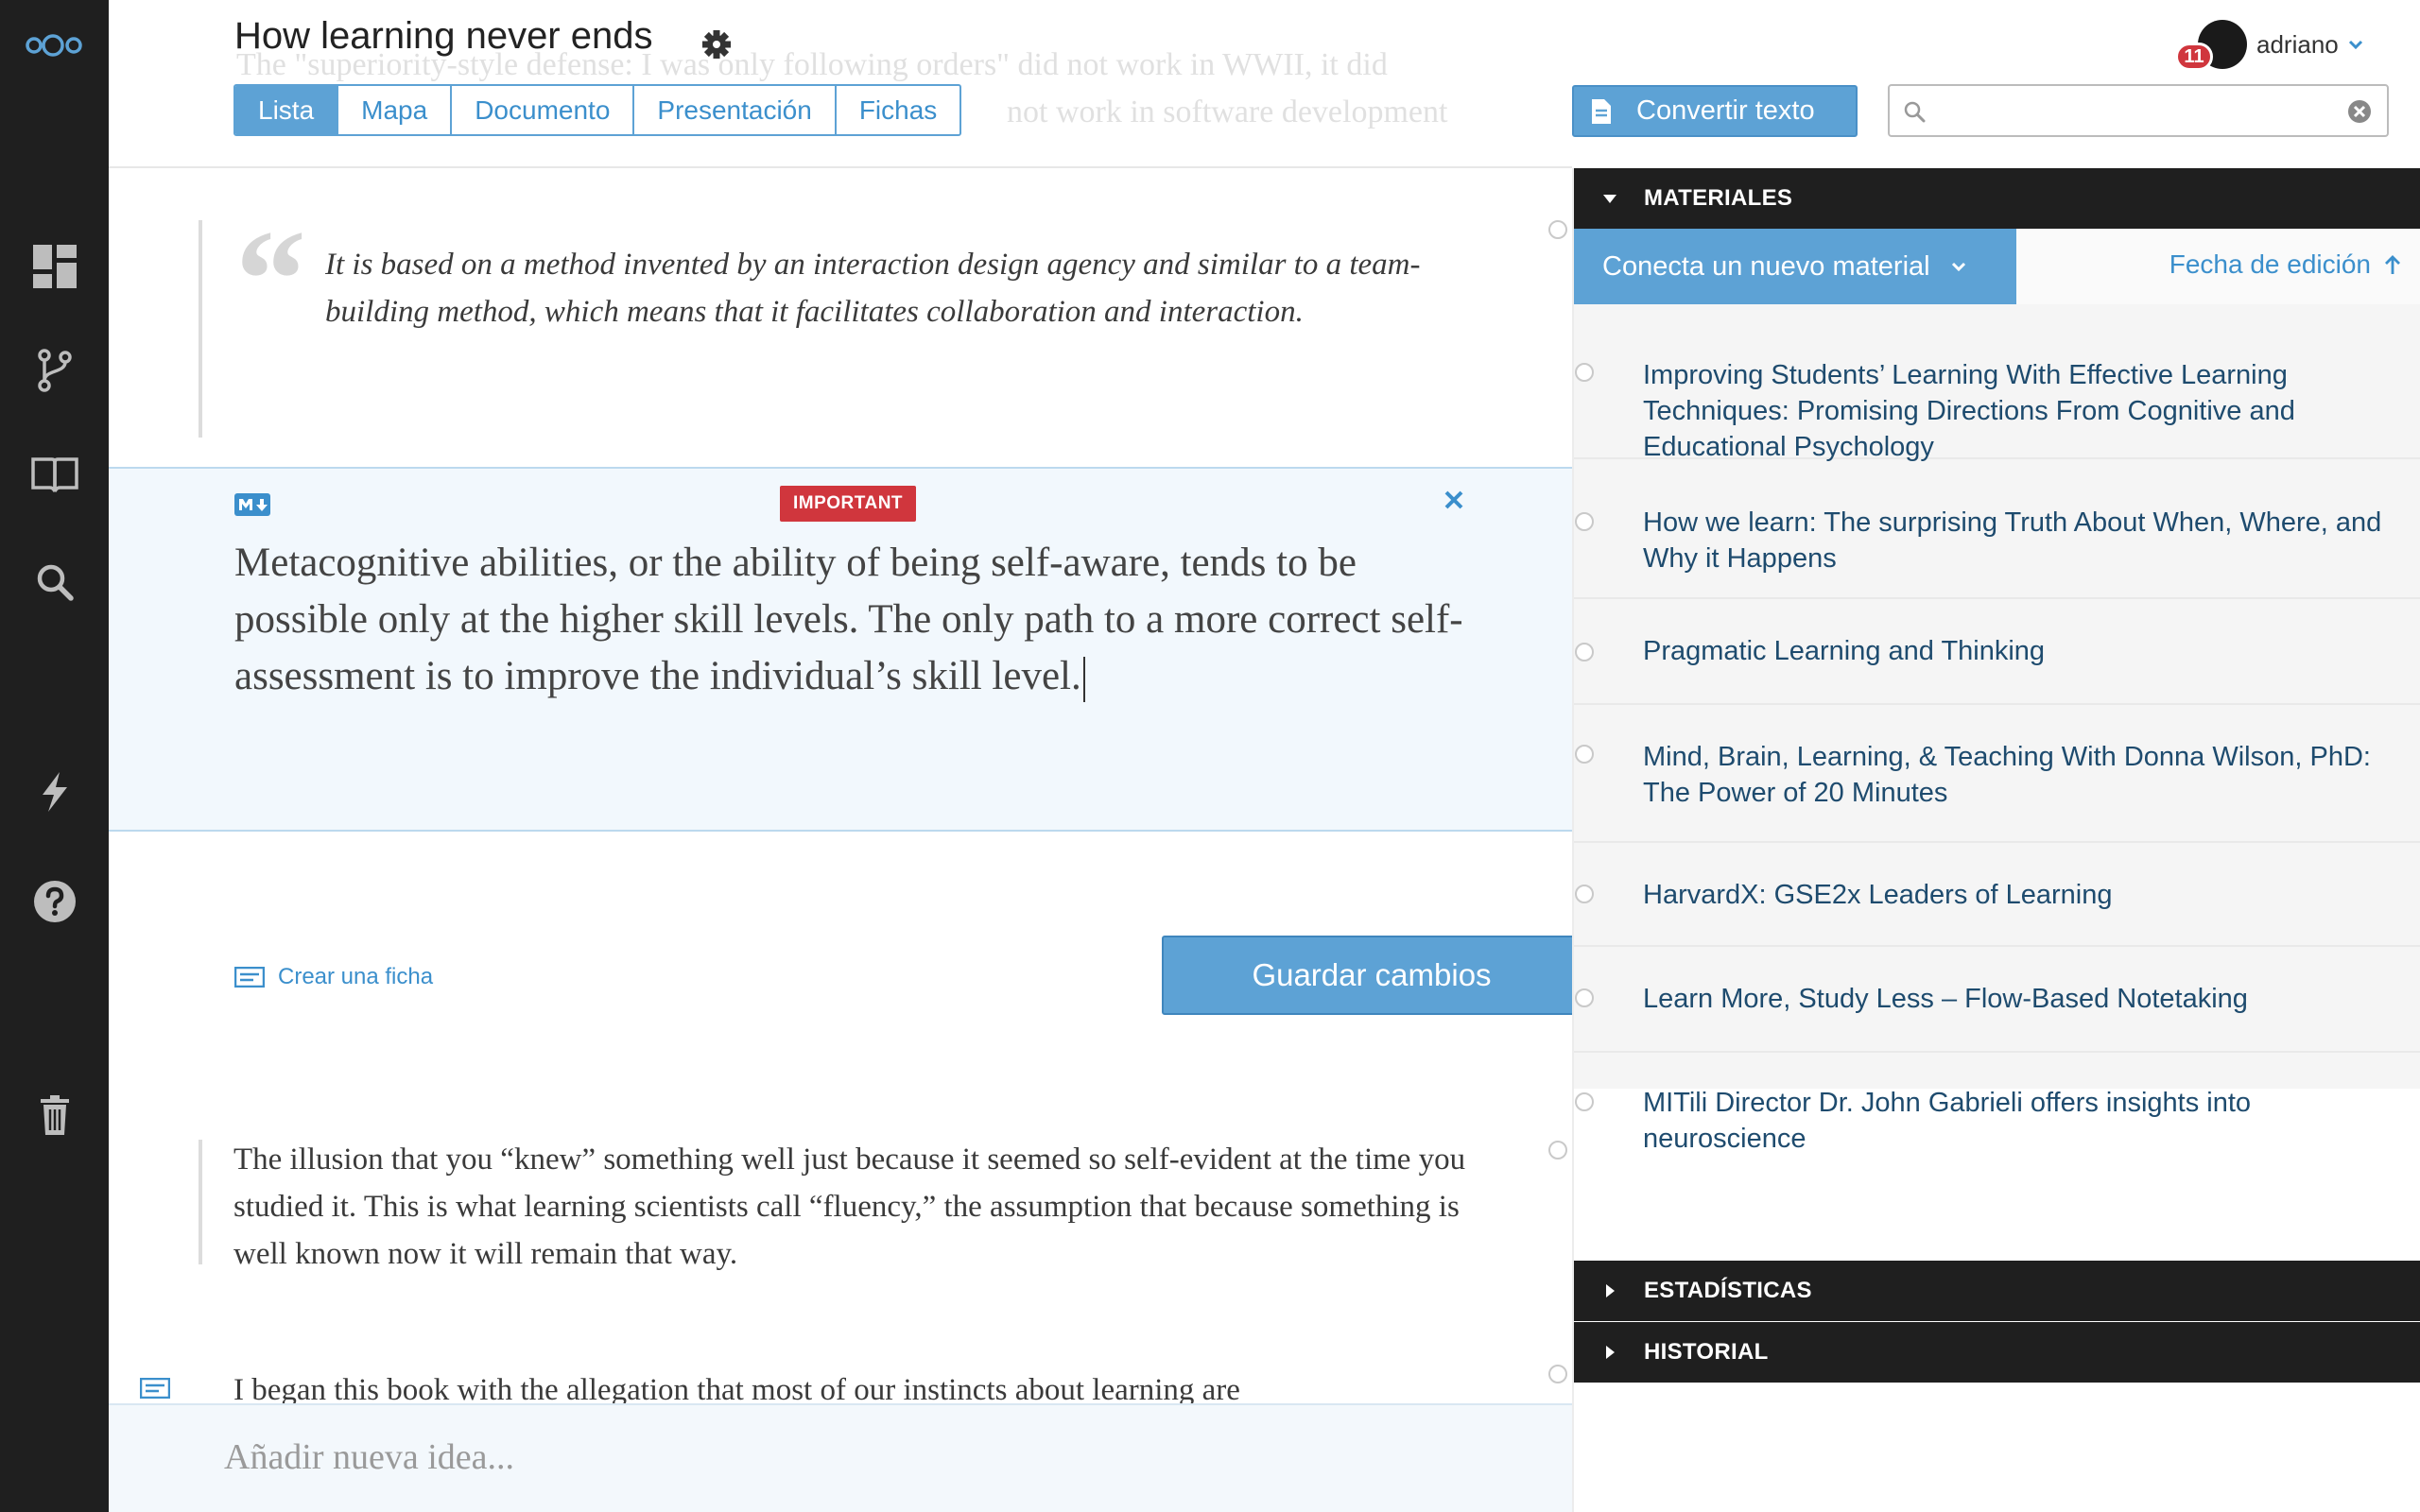 This screenshot has height=1512, width=2420. I want to click on create-card-label: Crear una ficha, so click(356, 976).